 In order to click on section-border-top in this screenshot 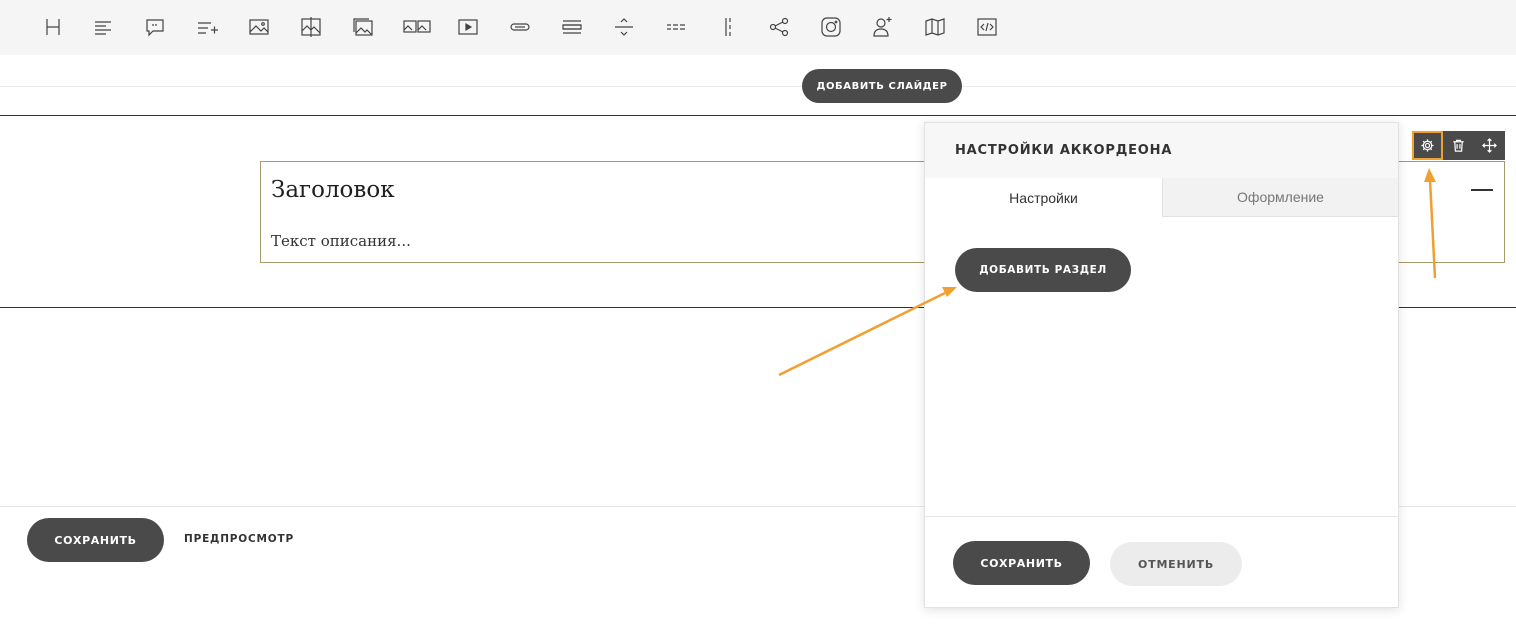, I will do `click(758, 115)`.